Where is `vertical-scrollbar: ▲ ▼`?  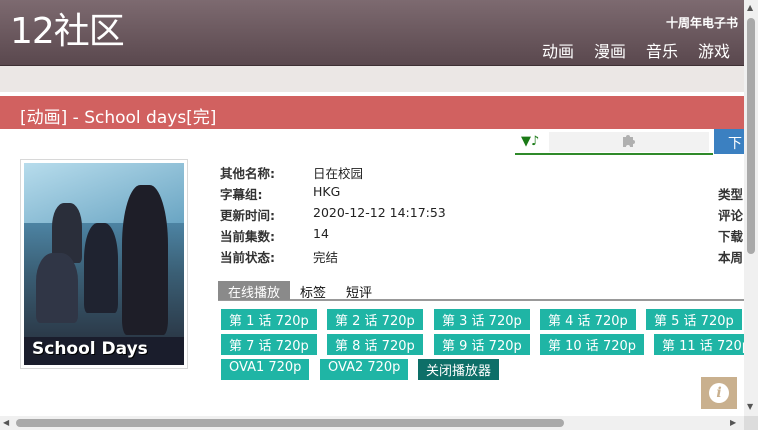
vertical-scrollbar: ▲ ▼ is located at coordinates (751, 208).